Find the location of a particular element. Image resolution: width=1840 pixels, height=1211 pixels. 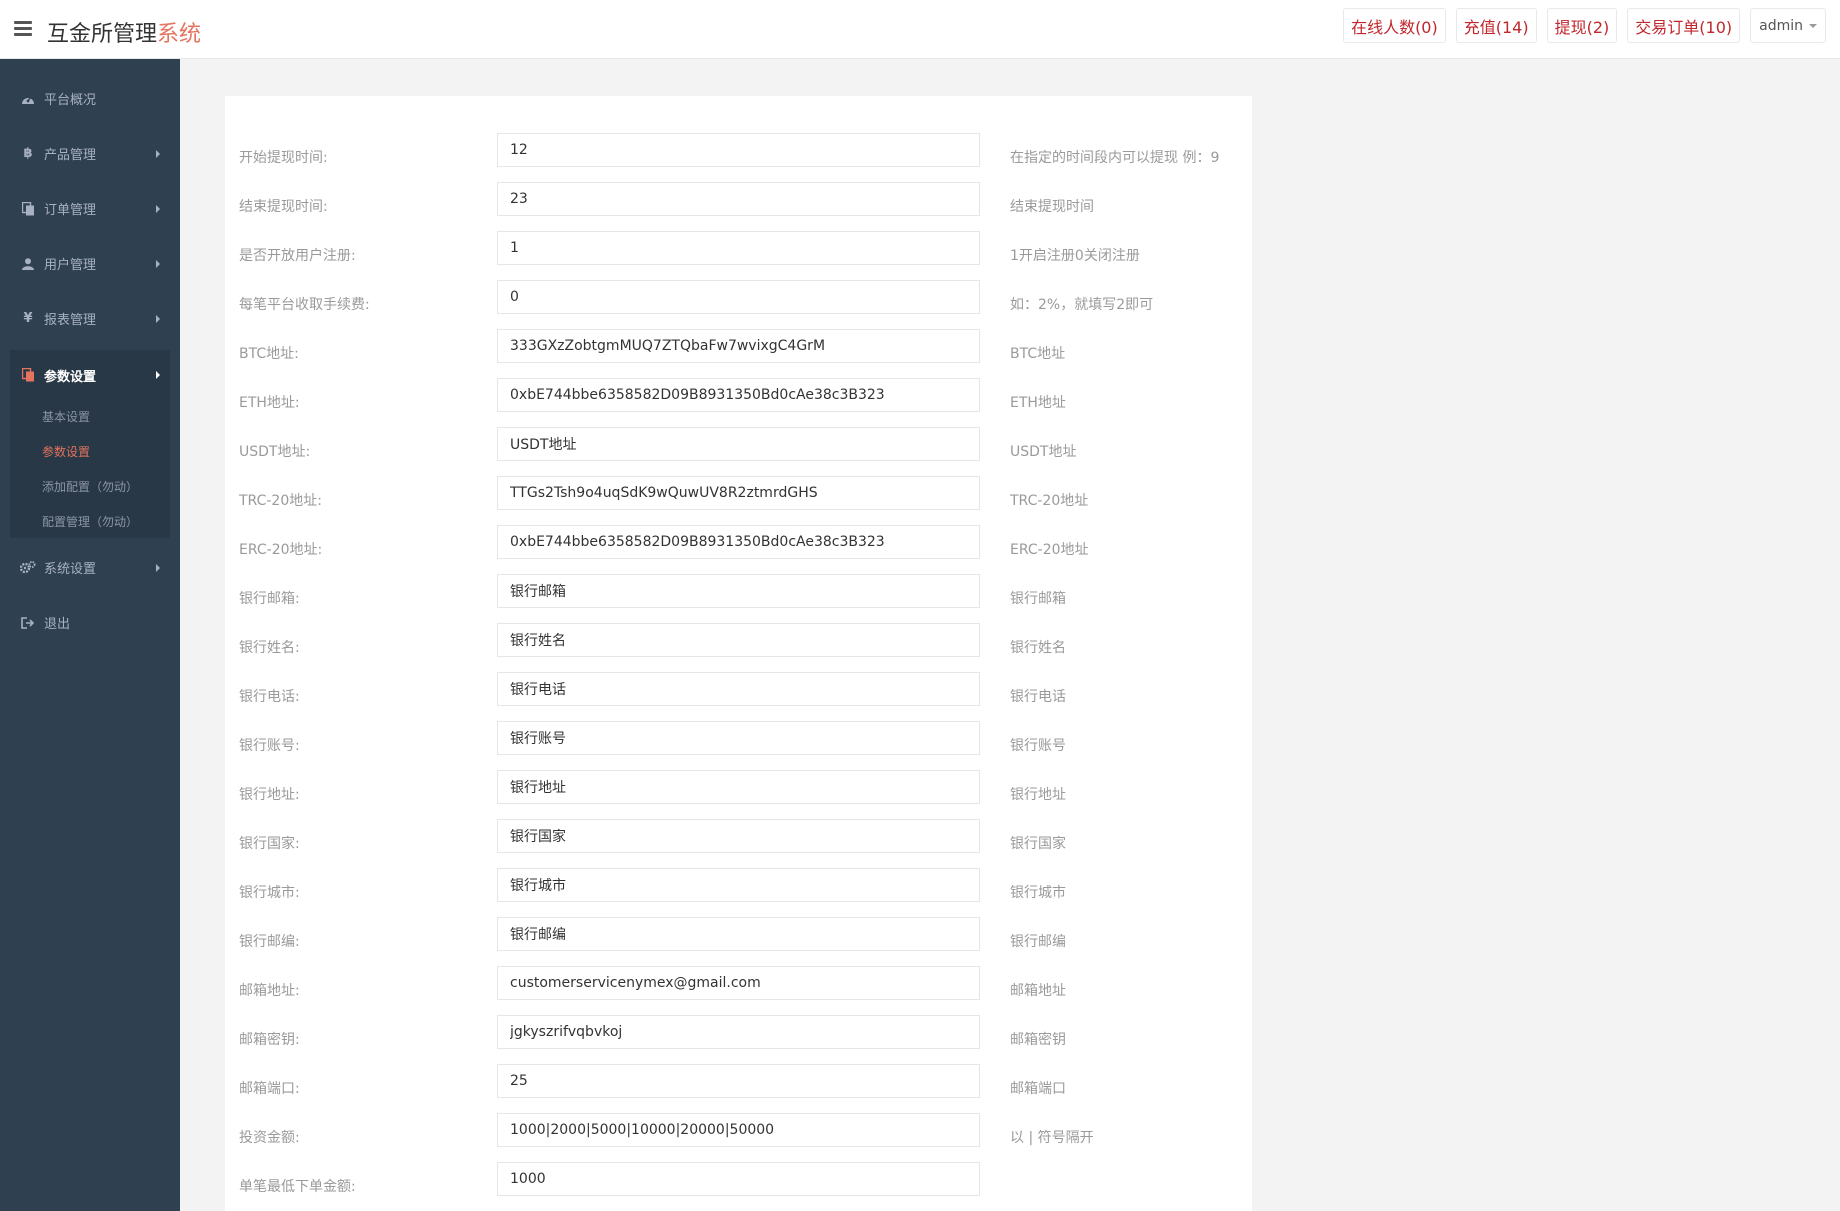

form-row: 银行邮编 is located at coordinates (738, 938).